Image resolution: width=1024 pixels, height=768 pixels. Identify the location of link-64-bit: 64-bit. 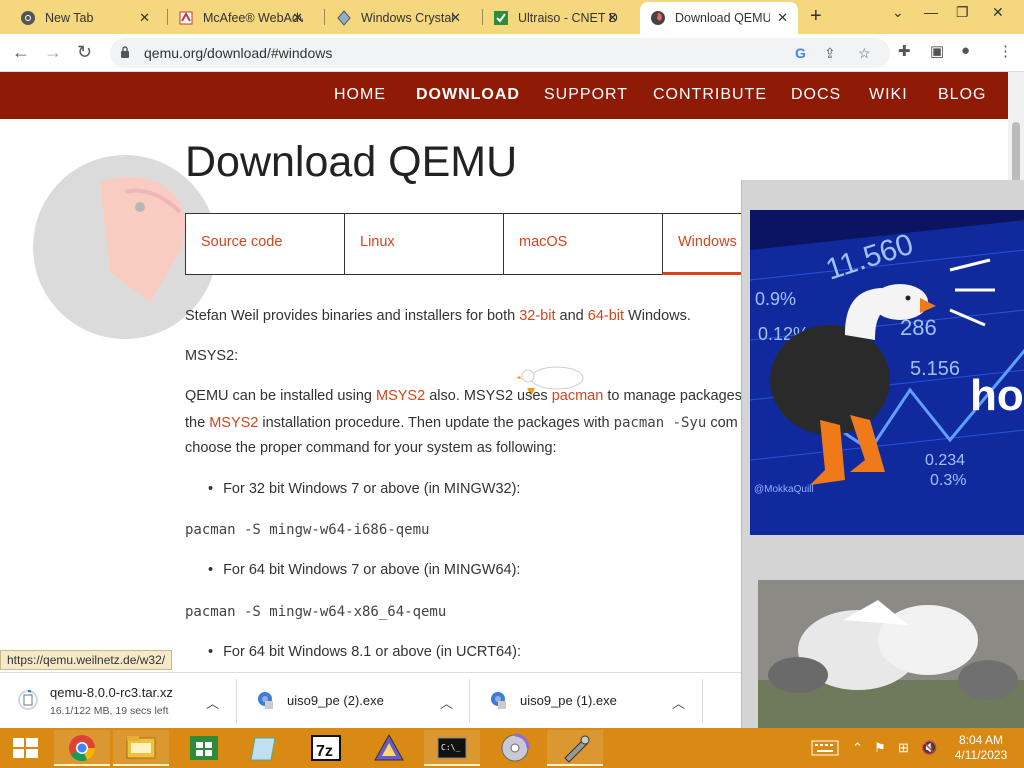
(606, 316).